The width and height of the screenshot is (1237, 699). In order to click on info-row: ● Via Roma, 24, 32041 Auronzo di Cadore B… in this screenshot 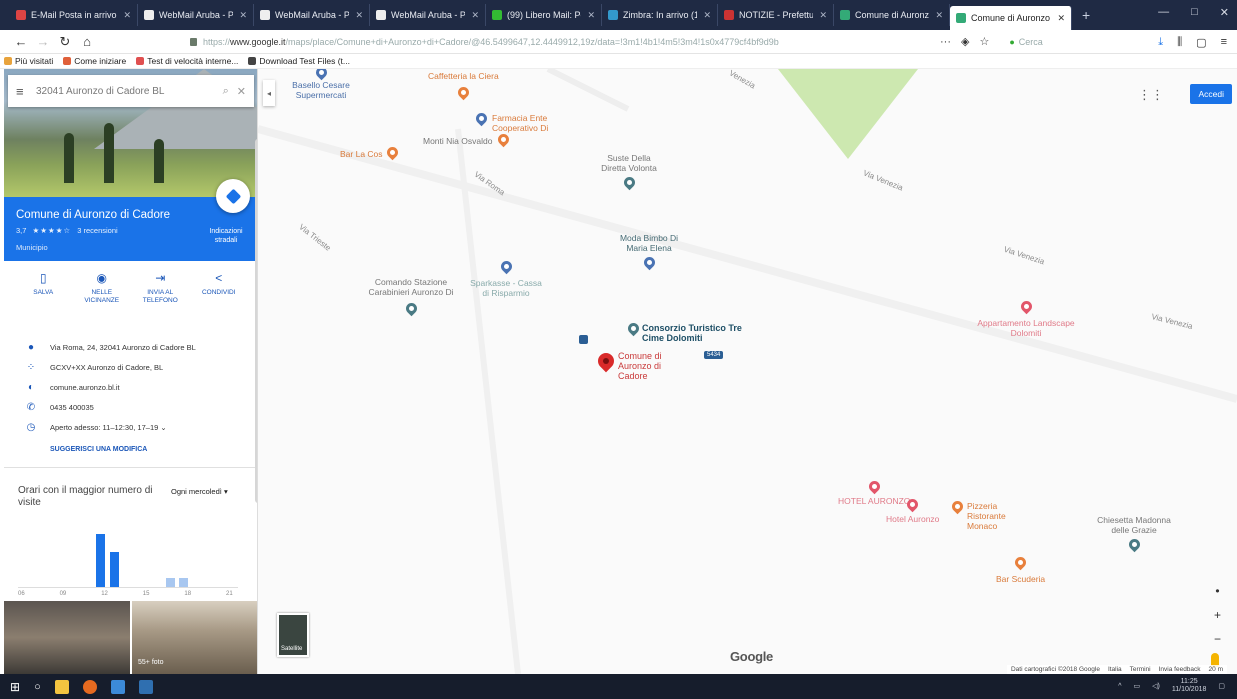, I will do `click(130, 347)`.